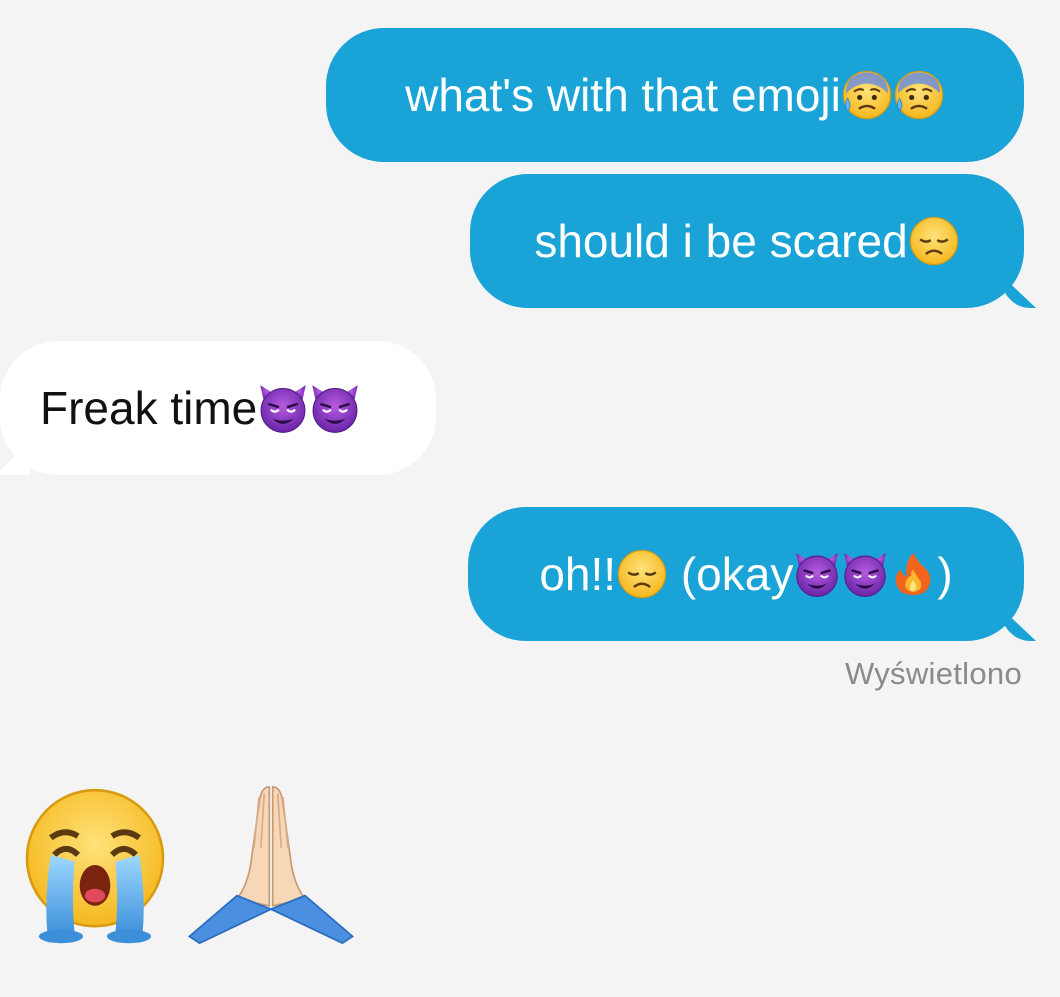 Image resolution: width=1060 pixels, height=997 pixels. What do you see at coordinates (945, 574) in the screenshot?
I see `message-text-part: )` at bounding box center [945, 574].